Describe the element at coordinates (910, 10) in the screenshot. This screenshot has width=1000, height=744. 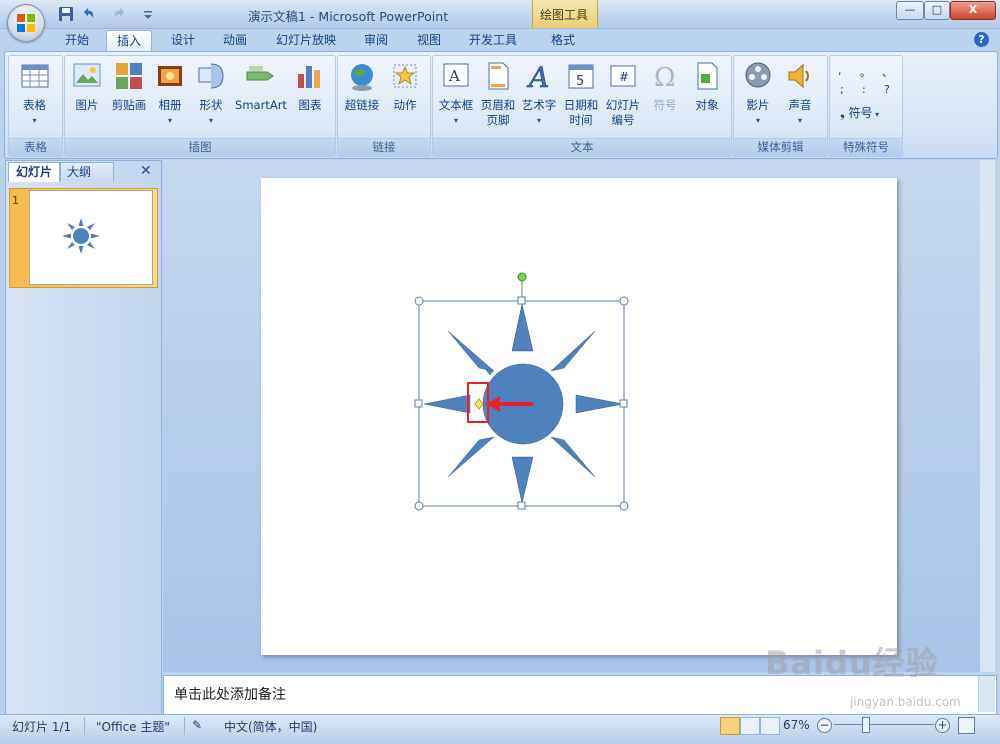
I see `minimize-button: —` at that location.